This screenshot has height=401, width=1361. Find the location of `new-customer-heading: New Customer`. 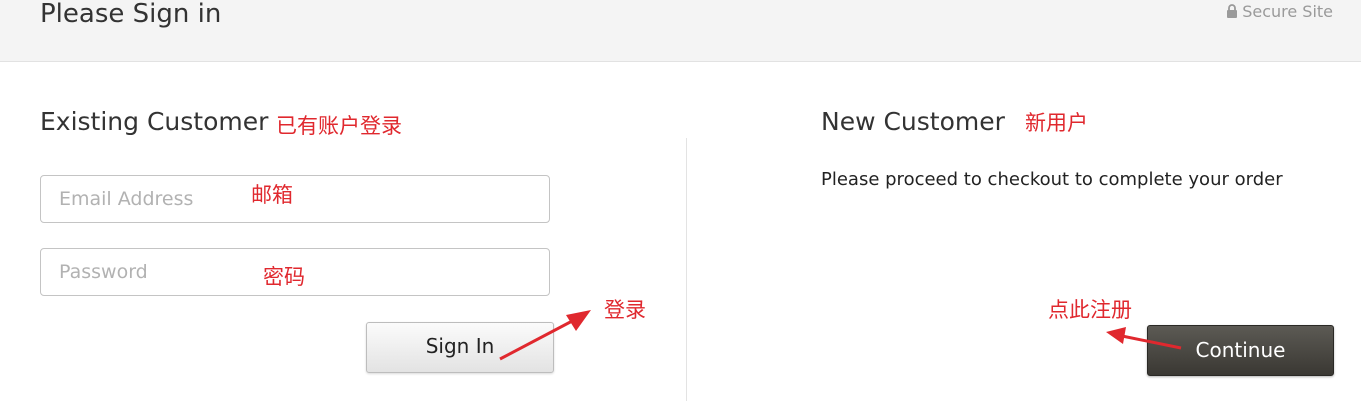

new-customer-heading: New Customer is located at coordinates (913, 121).